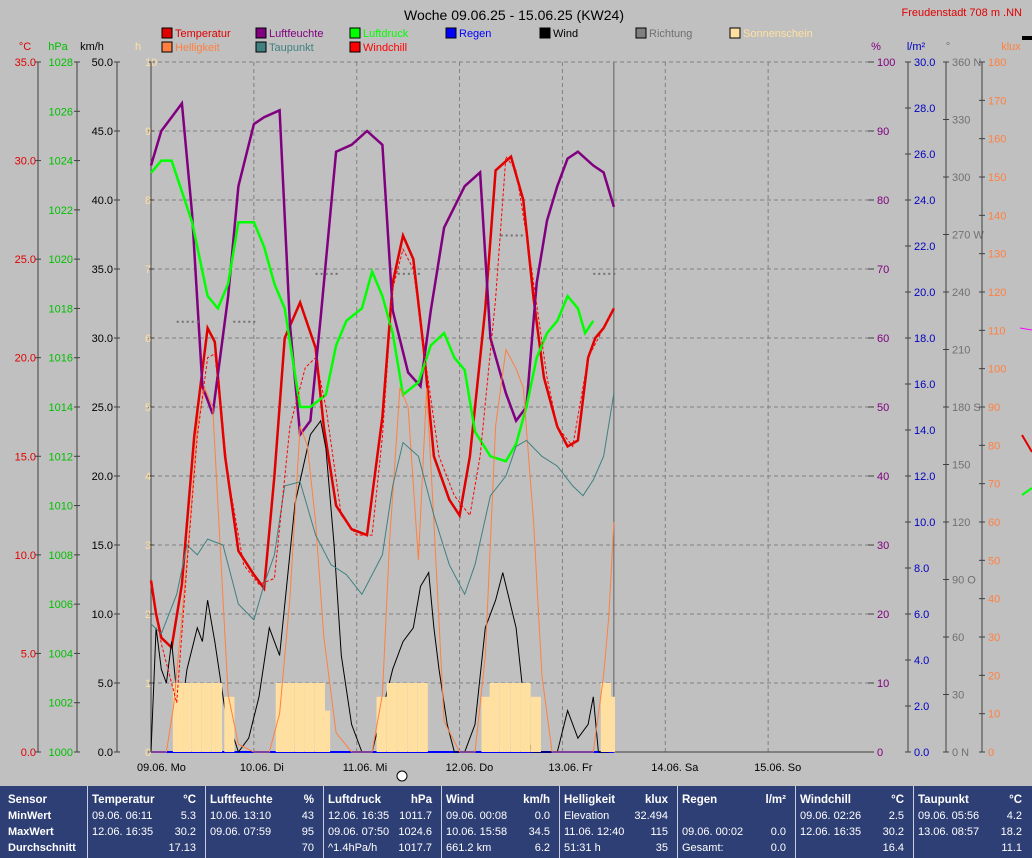  What do you see at coordinates (958, 696) in the screenshot?
I see `tick-label-direction: 30` at bounding box center [958, 696].